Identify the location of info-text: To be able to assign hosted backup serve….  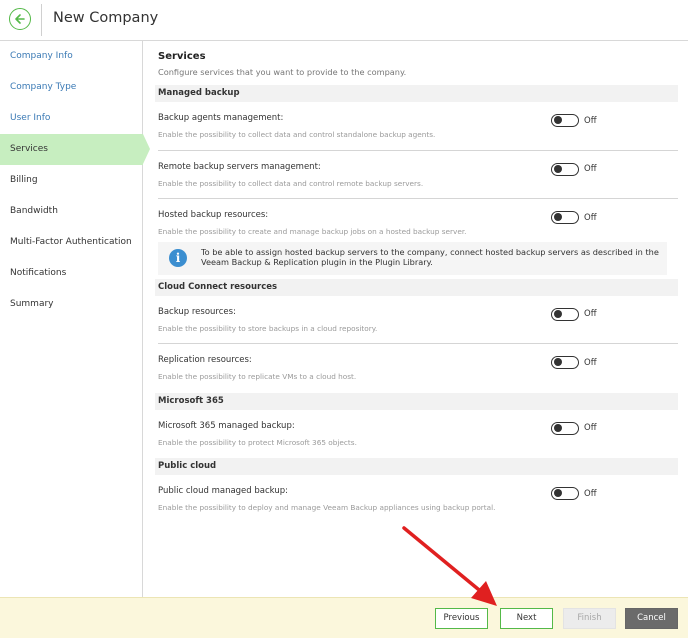
(430, 256).